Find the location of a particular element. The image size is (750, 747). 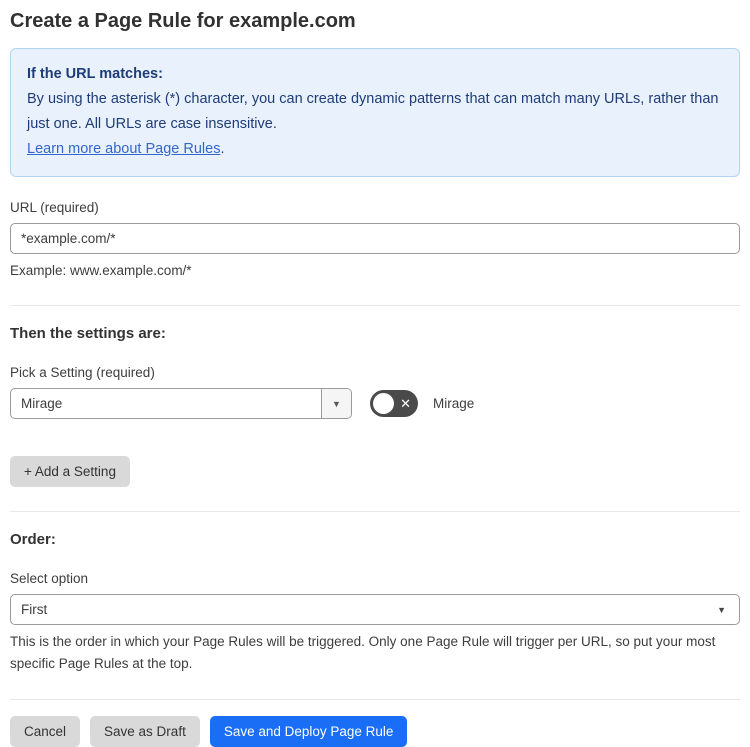

link-suffix: . is located at coordinates (222, 149).